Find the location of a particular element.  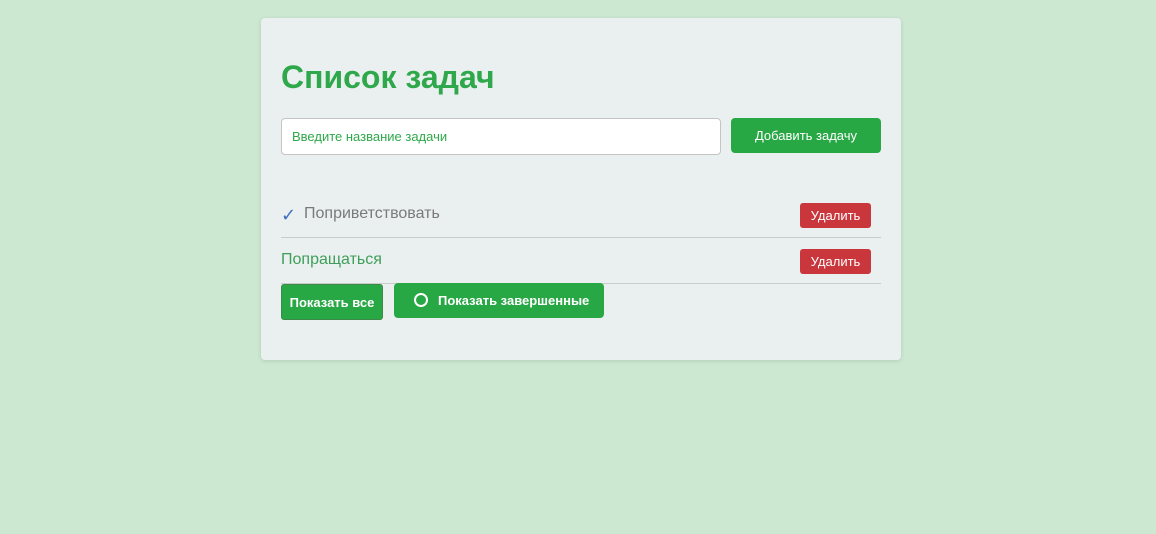

circle-icon is located at coordinates (421, 300).